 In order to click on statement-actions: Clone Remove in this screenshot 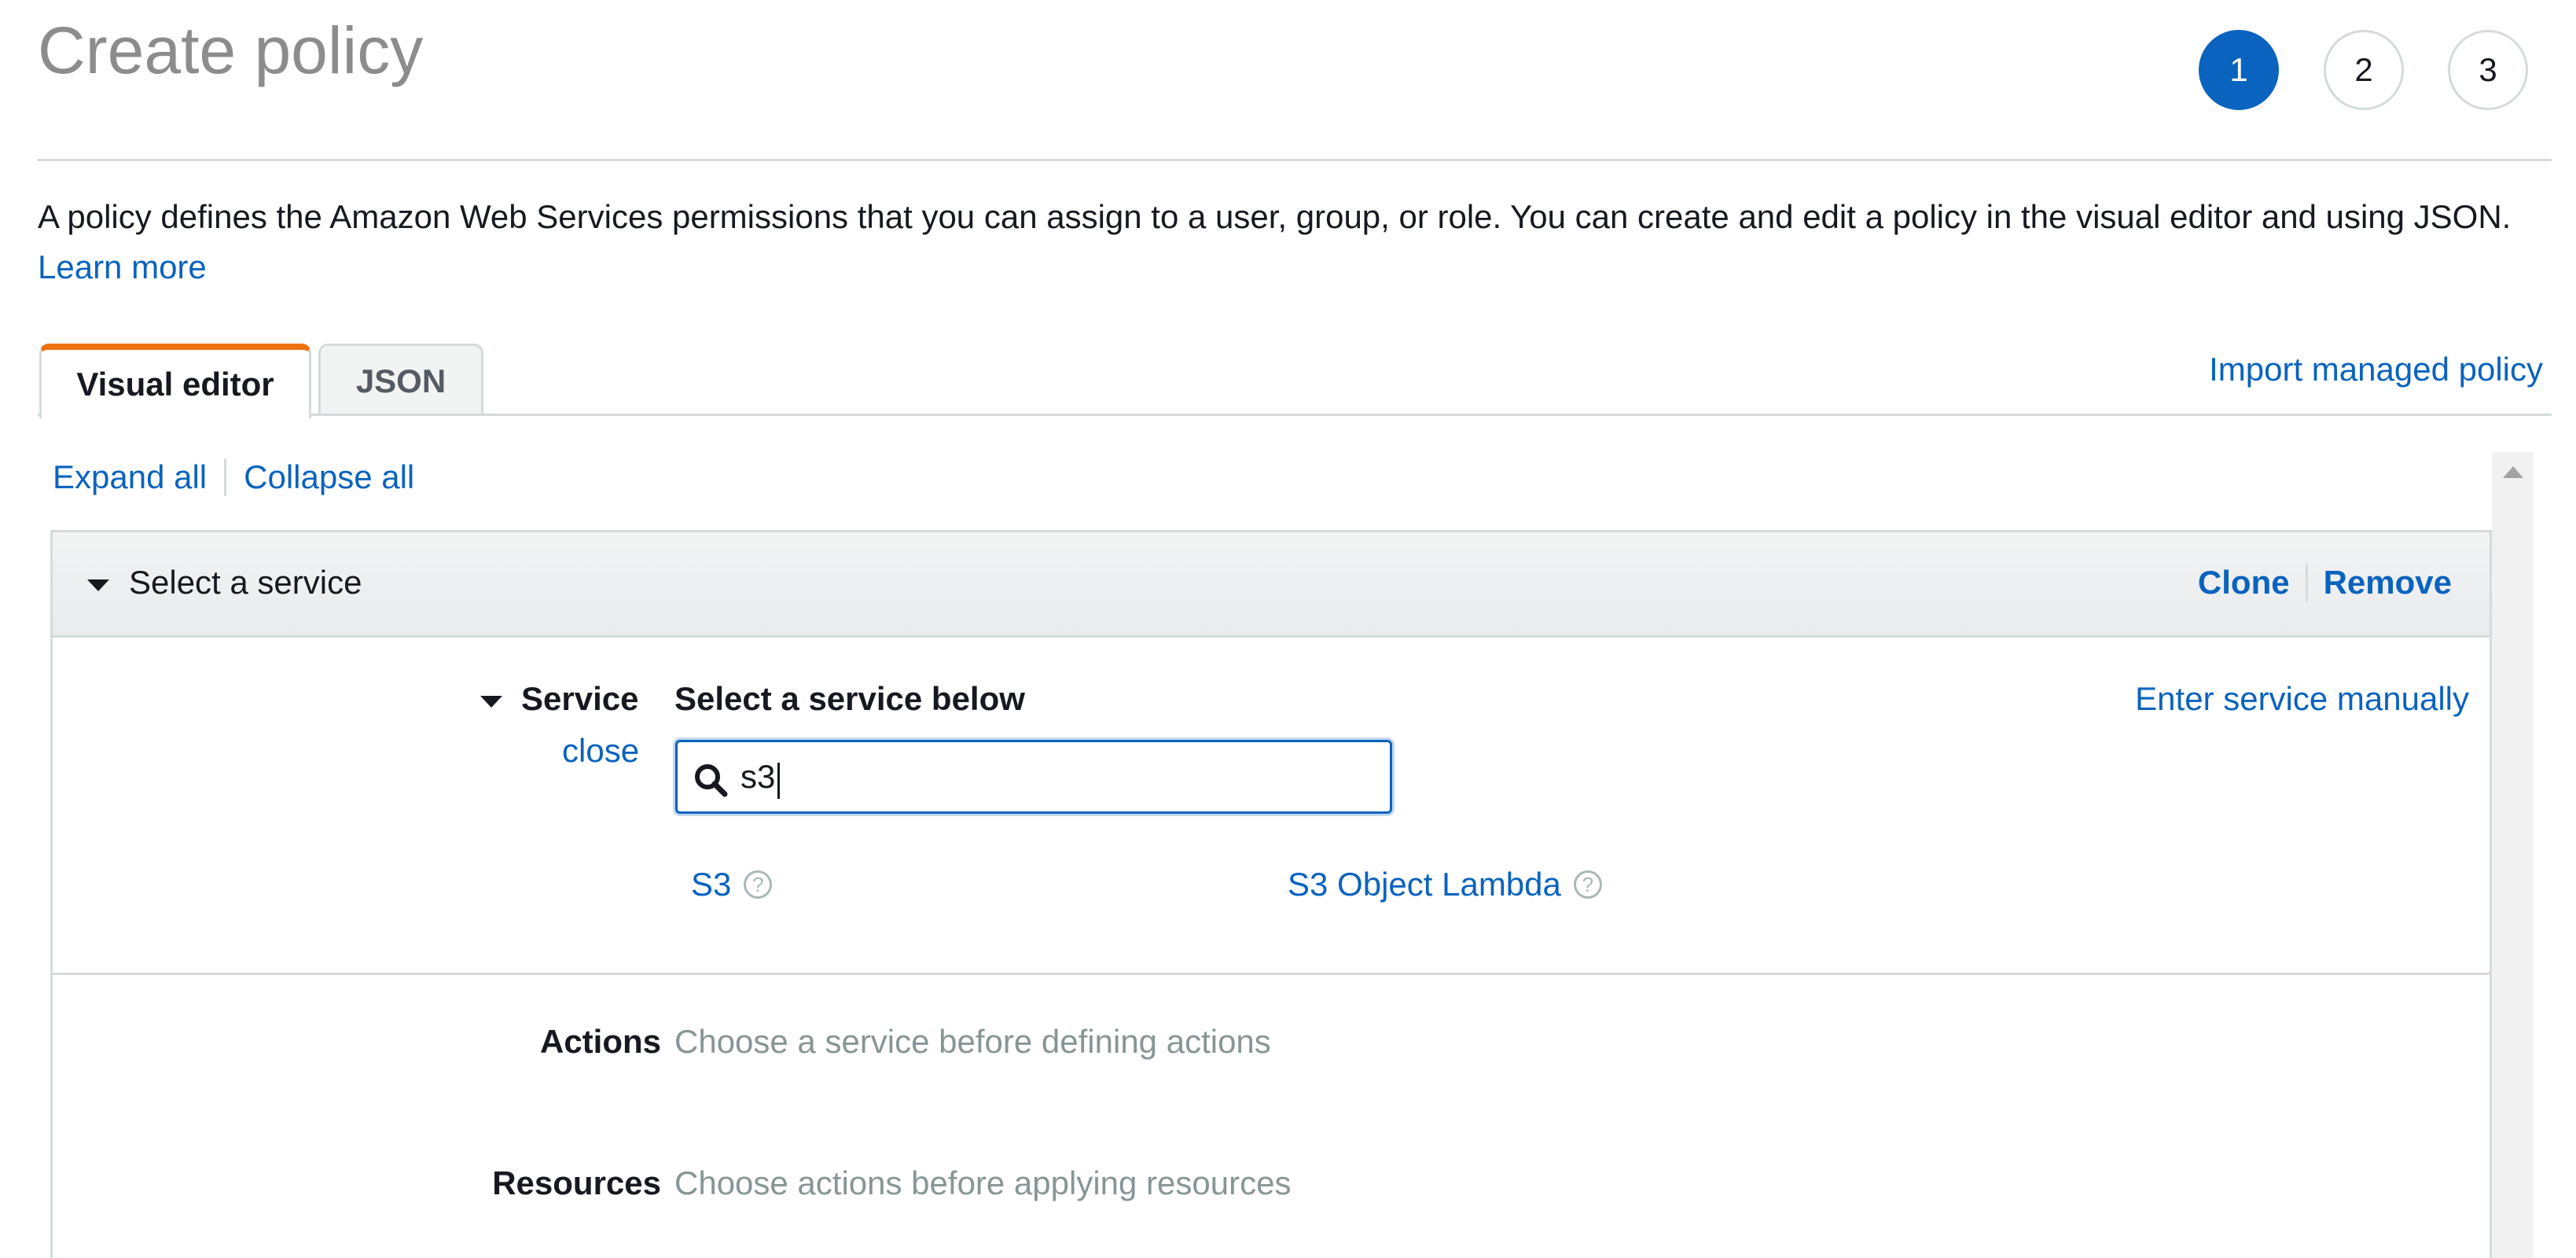, I will do `click(2325, 582)`.